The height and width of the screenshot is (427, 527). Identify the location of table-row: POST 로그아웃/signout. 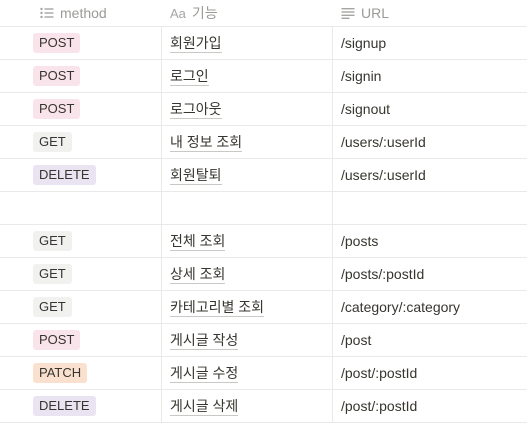
(263, 109).